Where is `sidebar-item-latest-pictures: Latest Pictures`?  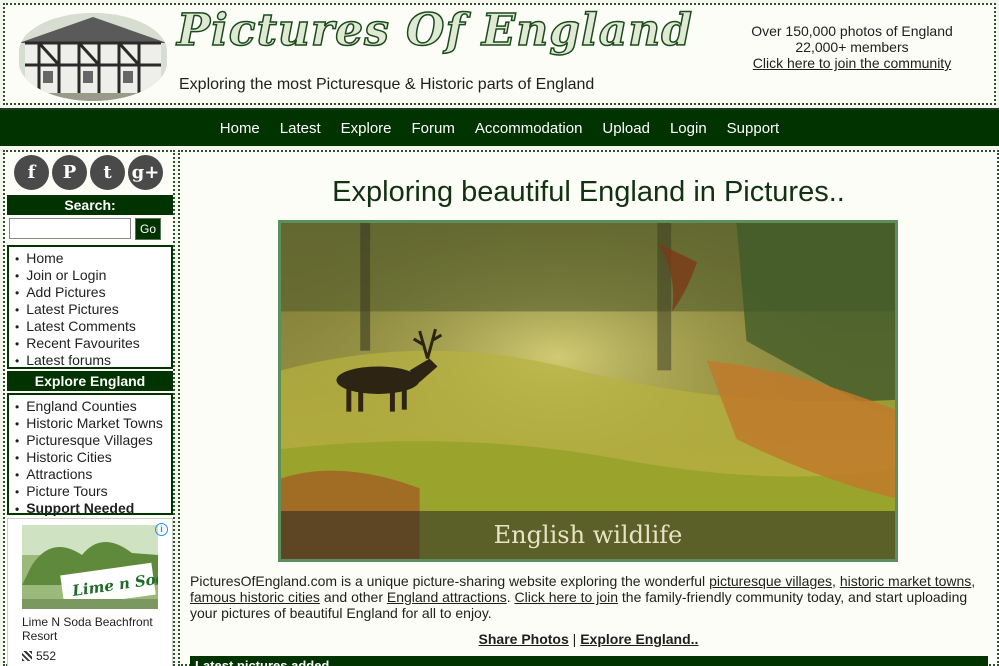
sidebar-item-latest-pictures: Latest Pictures is located at coordinates (93, 309).